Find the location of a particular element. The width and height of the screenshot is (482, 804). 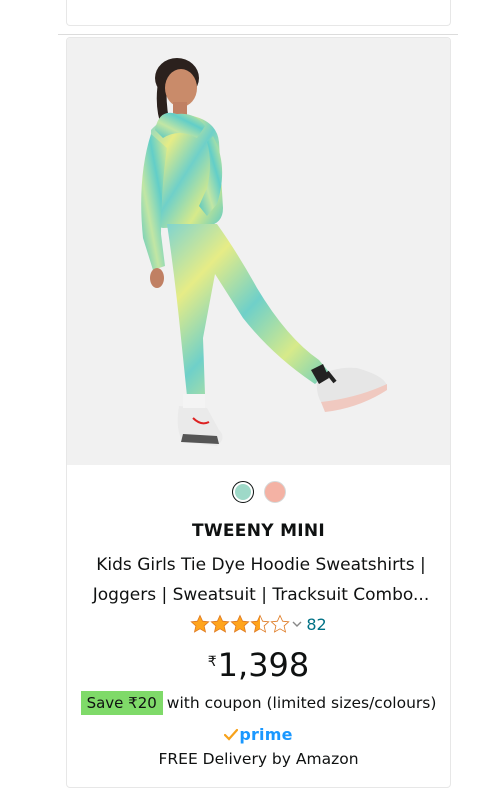

price: ₹1,398 is located at coordinates (258, 665).